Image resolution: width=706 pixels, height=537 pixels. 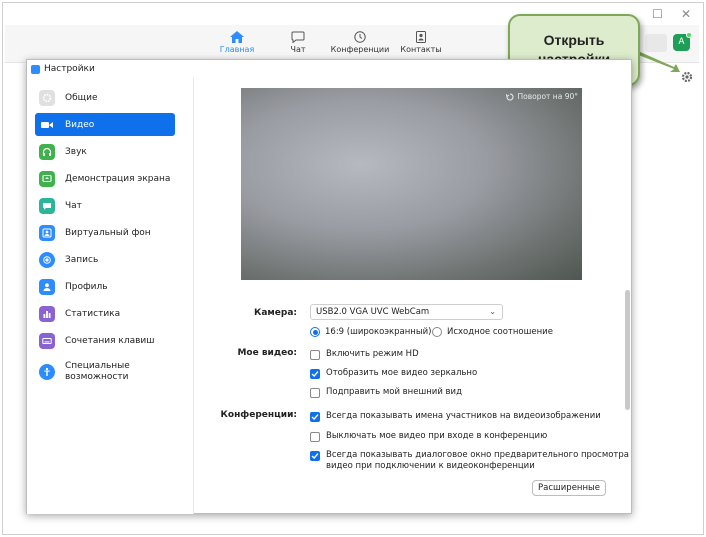 I want to click on sidebar-item-label: Демонстрация экрана, so click(x=118, y=178).